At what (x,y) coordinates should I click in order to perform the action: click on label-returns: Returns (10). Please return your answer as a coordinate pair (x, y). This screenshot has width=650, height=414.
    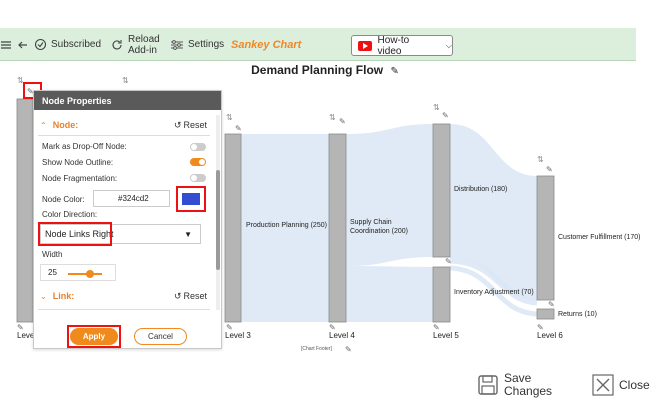
    Looking at the image, I should click on (577, 314).